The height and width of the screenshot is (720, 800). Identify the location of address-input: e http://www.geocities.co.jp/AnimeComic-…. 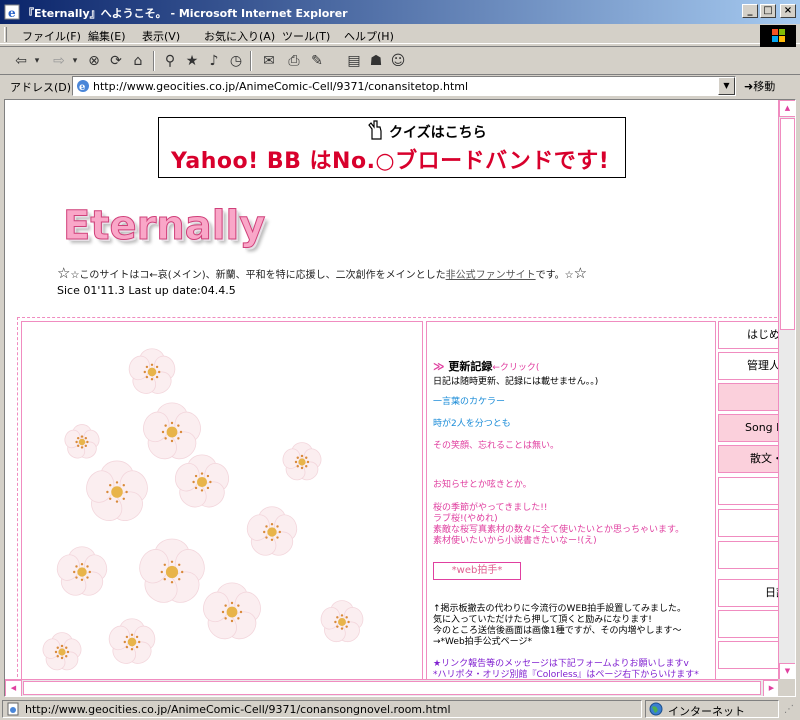
(404, 86).